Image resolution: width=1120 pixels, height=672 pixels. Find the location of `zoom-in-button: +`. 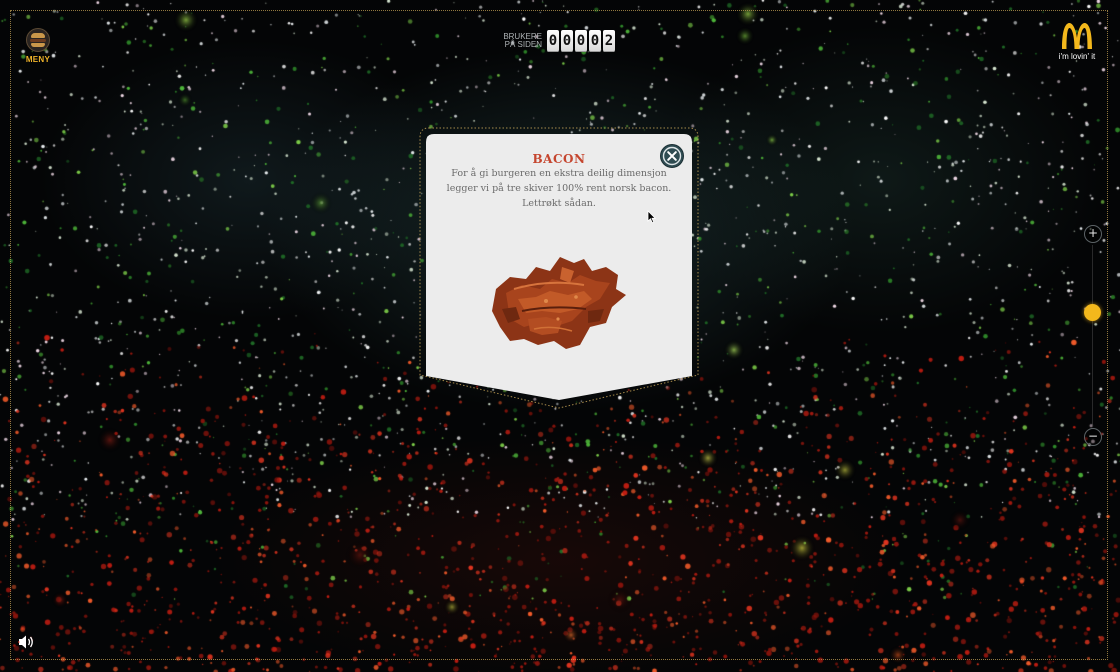

zoom-in-button: + is located at coordinates (1093, 234).